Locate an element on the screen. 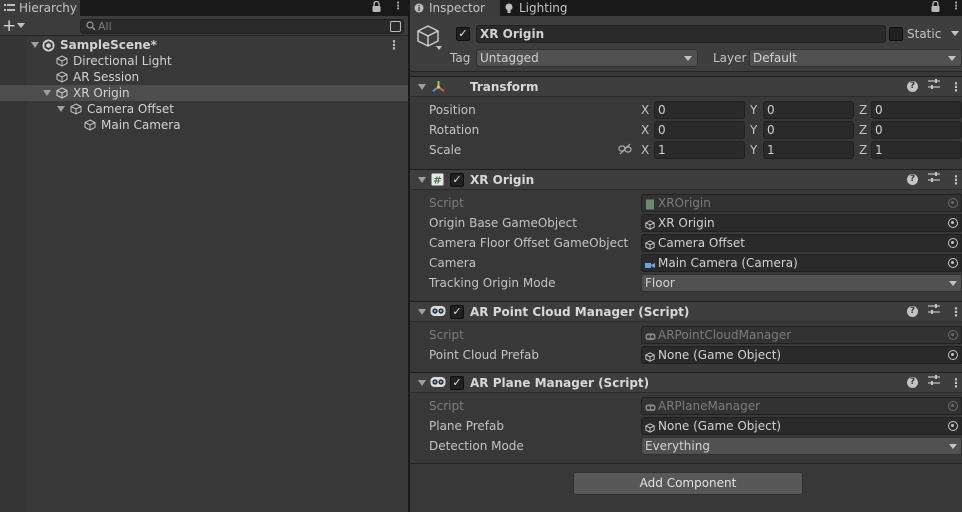  script-value: ARPlaneManager is located at coordinates (709, 406).